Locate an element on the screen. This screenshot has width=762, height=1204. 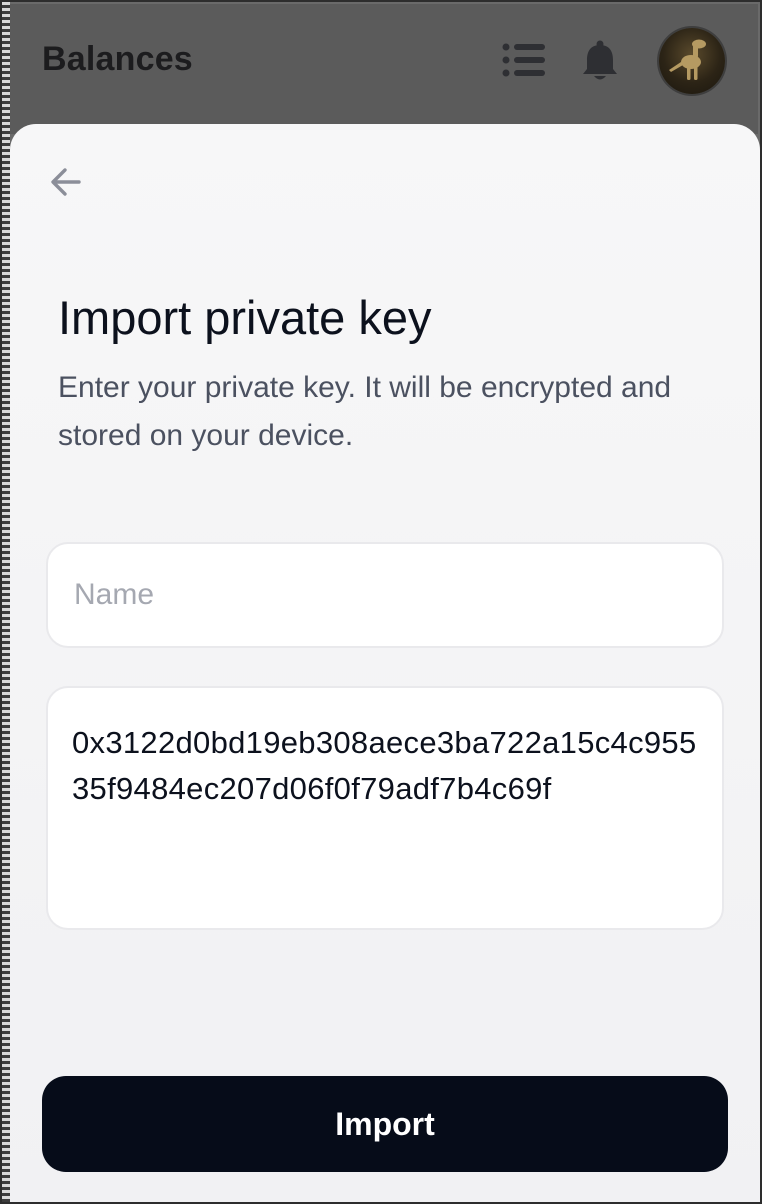
name-field is located at coordinates (385, 595).